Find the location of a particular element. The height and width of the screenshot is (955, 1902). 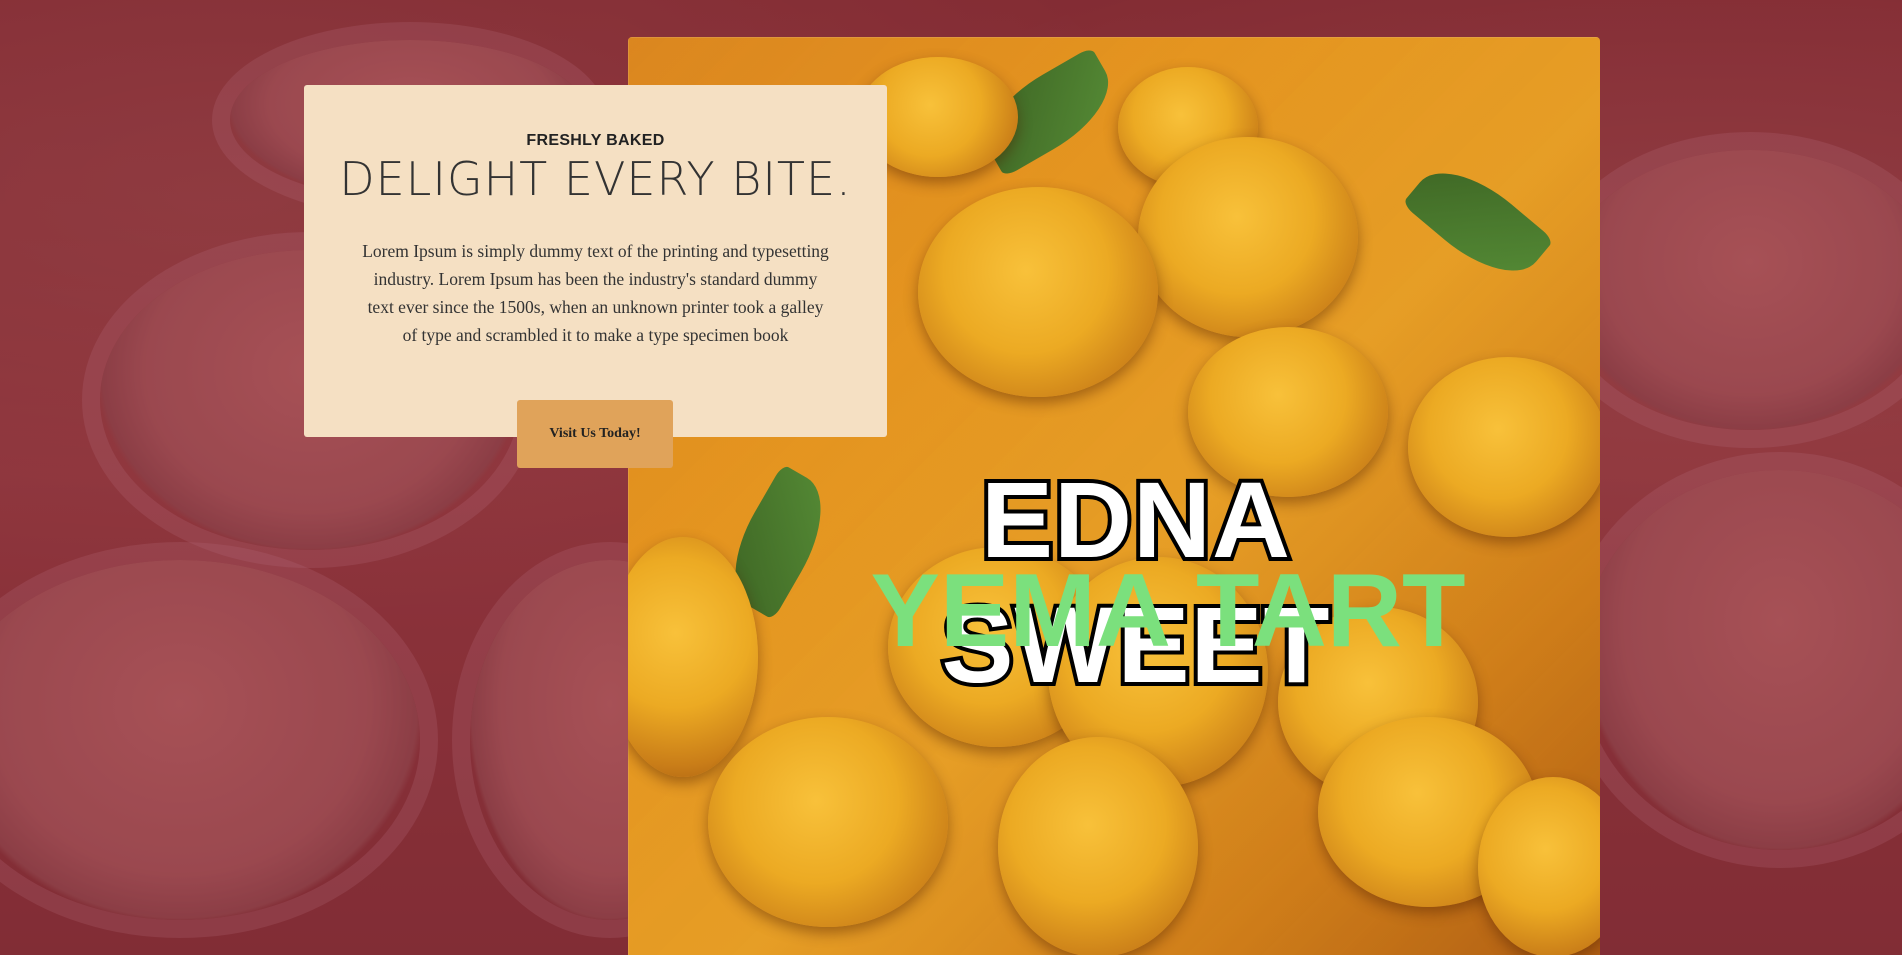

hero-eyebrow: FRESHLY BAKED is located at coordinates (595, 140).